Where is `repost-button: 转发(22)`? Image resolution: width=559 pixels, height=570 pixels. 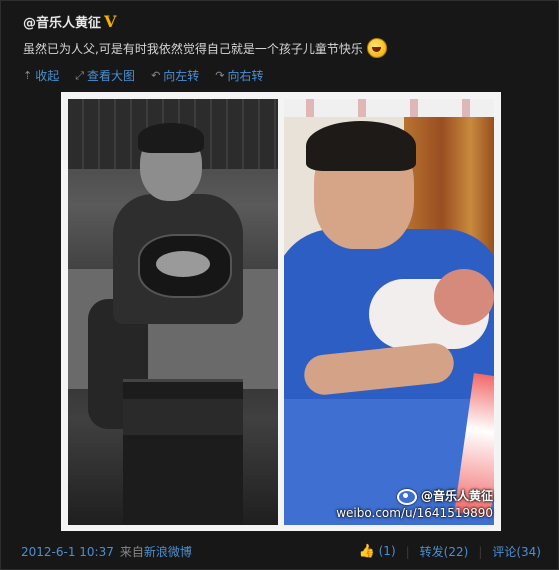
repost-button: 转发(22) is located at coordinates (444, 551).